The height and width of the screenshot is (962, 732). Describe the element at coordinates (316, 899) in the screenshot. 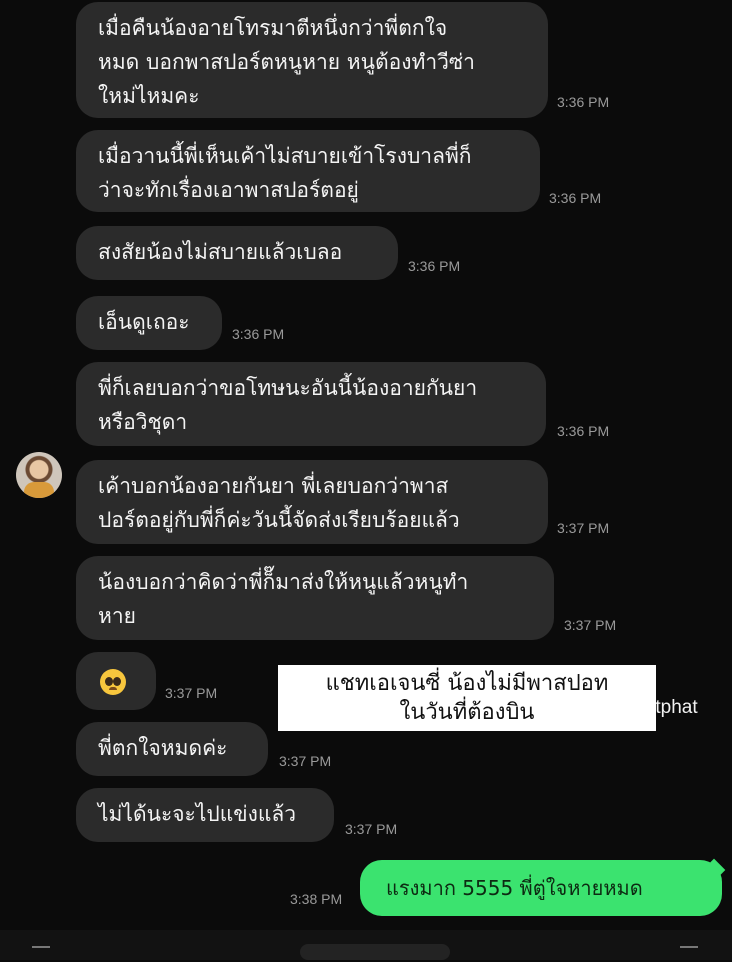

I see `sent-message-time: 3:38 PM` at that location.